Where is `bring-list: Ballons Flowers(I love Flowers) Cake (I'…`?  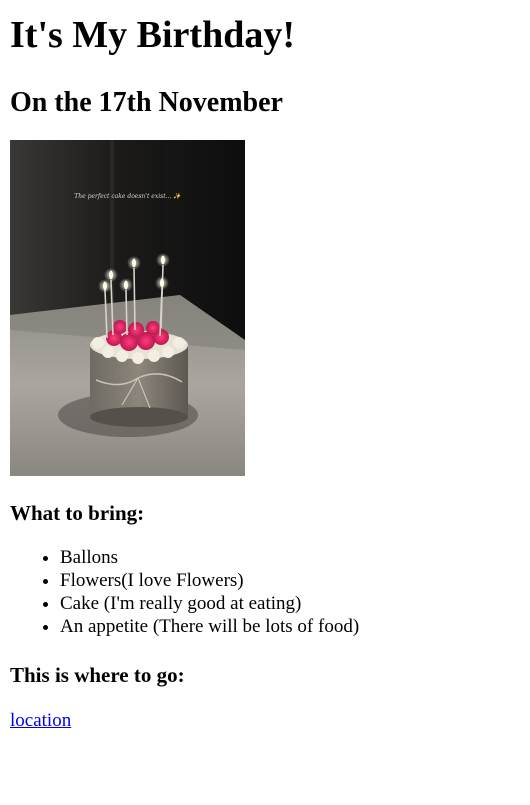
bring-list: Ballons Flowers(I love Flowers) Cake (I'… is located at coordinates (265, 592).